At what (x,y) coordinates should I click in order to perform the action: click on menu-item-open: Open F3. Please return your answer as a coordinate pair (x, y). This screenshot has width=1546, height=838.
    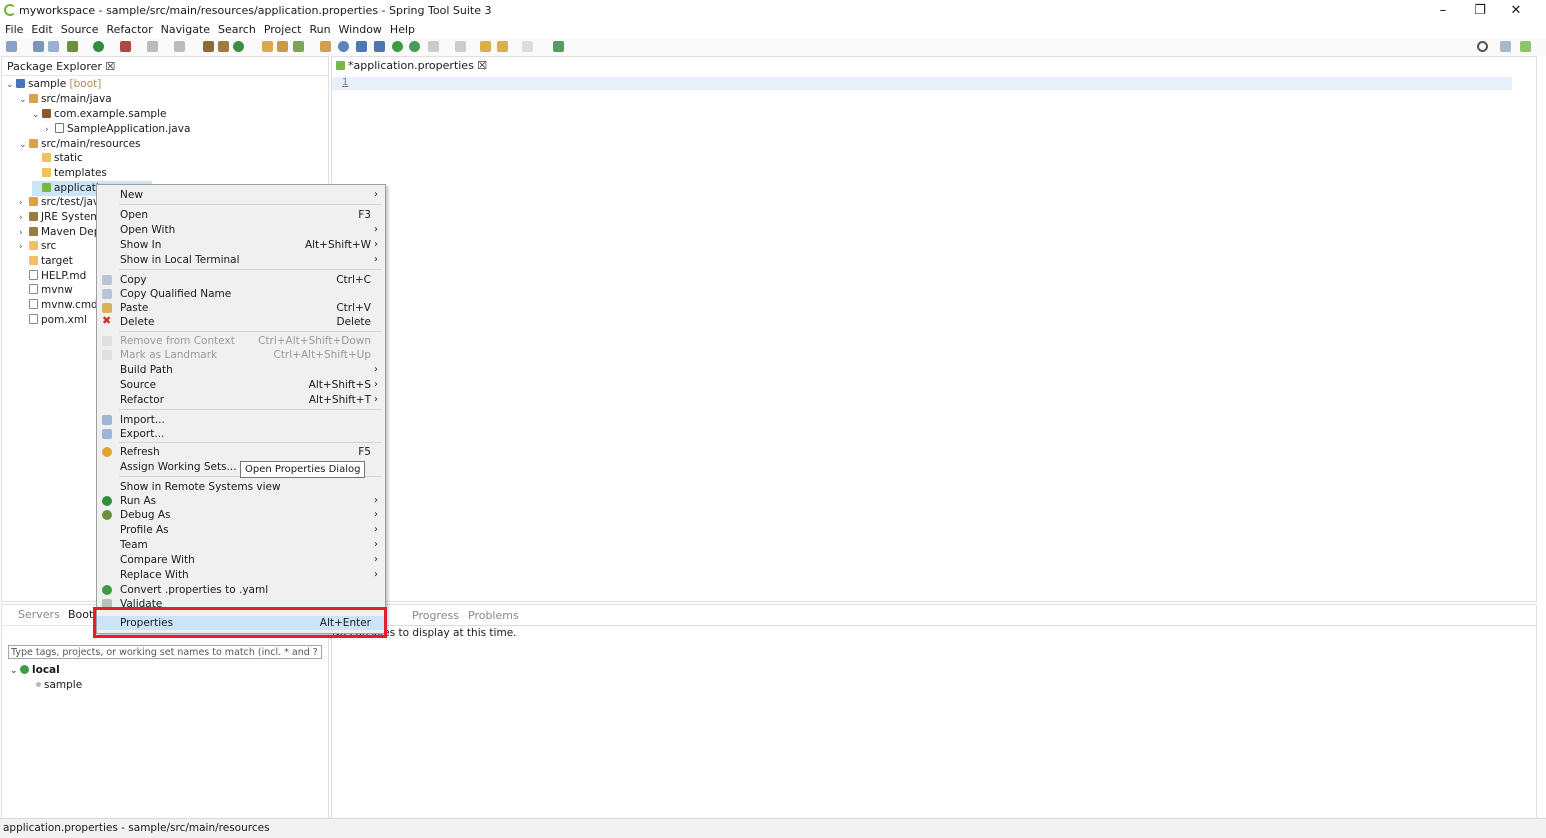
    Looking at the image, I should click on (241, 215).